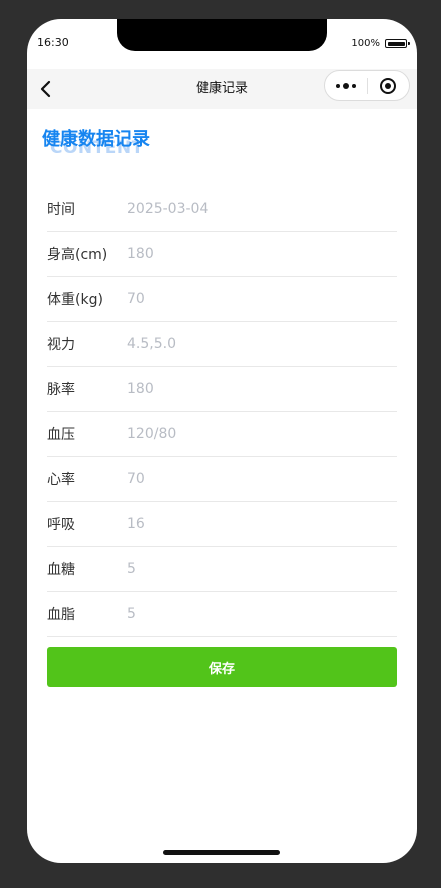 The height and width of the screenshot is (888, 441). What do you see at coordinates (222, 524) in the screenshot?
I see `form-row-respiration: 呼吸 16` at bounding box center [222, 524].